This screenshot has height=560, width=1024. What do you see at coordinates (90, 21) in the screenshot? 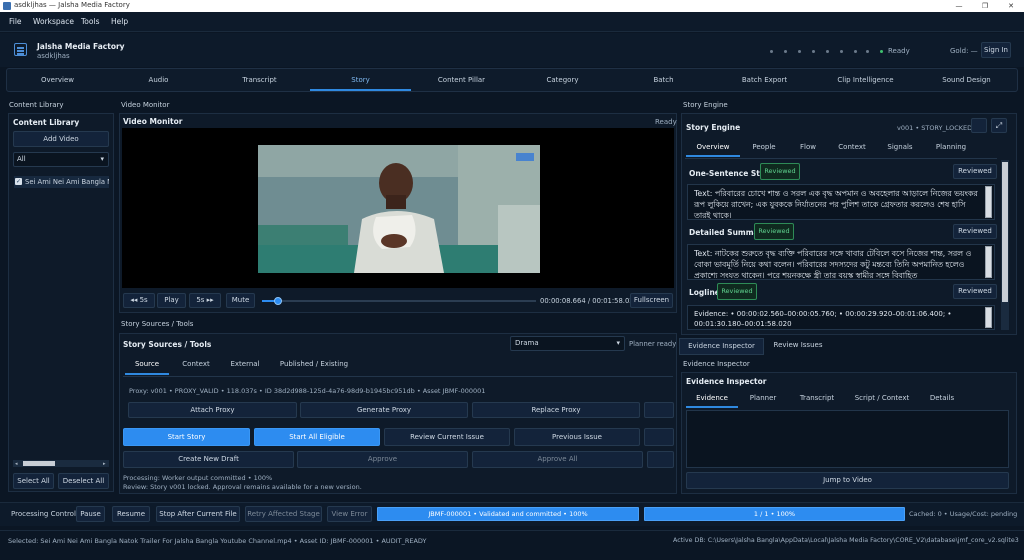
I see `menu-tools: Tools` at bounding box center [90, 21].